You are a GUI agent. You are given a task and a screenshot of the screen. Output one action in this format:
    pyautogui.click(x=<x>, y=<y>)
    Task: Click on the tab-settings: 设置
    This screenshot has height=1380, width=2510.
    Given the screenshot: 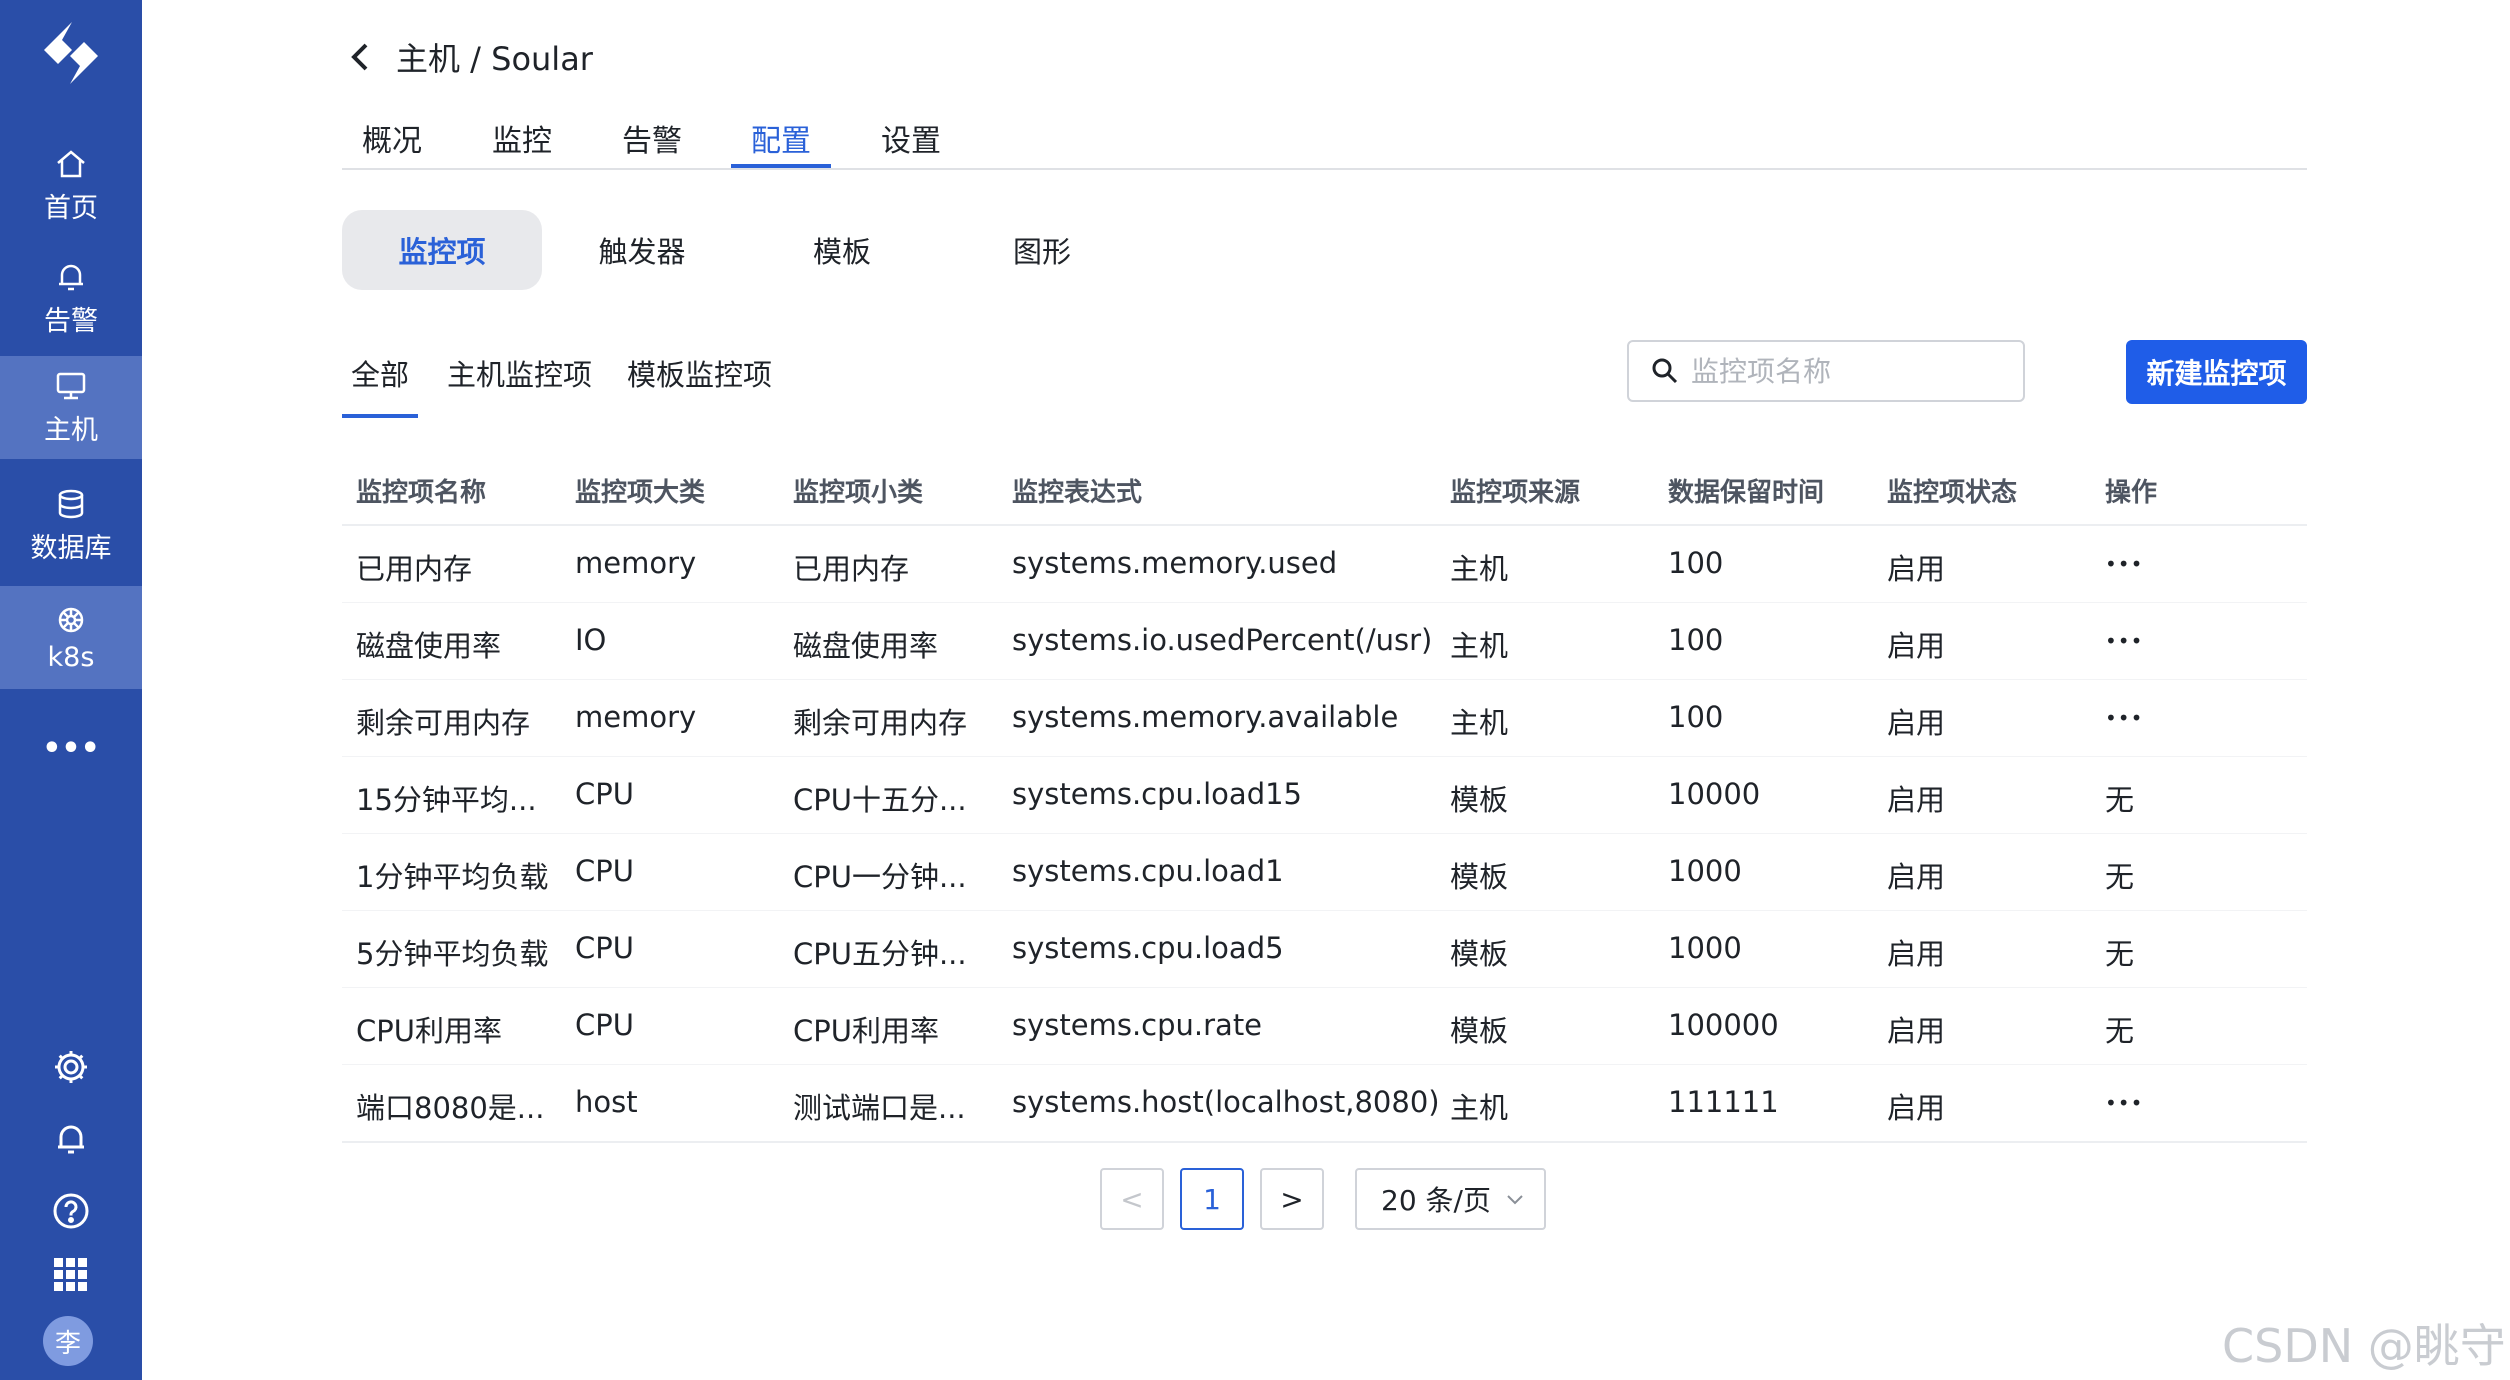 What is the action you would take?
    pyautogui.click(x=911, y=138)
    